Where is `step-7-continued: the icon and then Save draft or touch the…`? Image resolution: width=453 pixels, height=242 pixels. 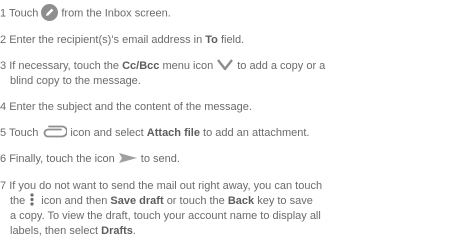
step-7-continued: the icon and then Save draft or touch the… is located at coordinates (231, 200).